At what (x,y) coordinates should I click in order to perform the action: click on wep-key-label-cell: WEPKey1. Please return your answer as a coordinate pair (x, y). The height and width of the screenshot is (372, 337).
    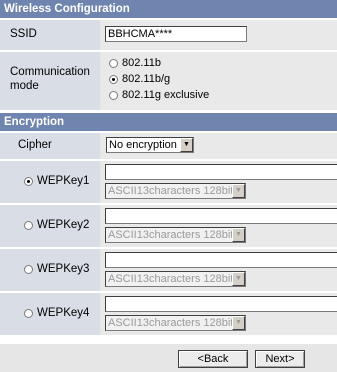
    Looking at the image, I should click on (50, 182).